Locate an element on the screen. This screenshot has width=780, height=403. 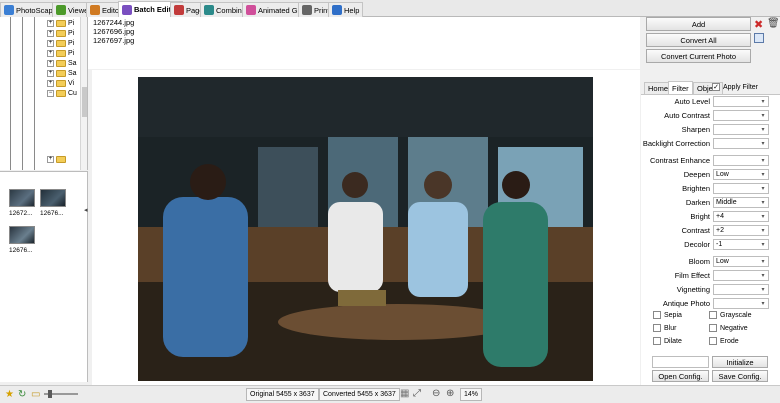
file-list: 1267244.jpg 1267696.jpg 1267697.jpg is located at coordinates (364, 43).